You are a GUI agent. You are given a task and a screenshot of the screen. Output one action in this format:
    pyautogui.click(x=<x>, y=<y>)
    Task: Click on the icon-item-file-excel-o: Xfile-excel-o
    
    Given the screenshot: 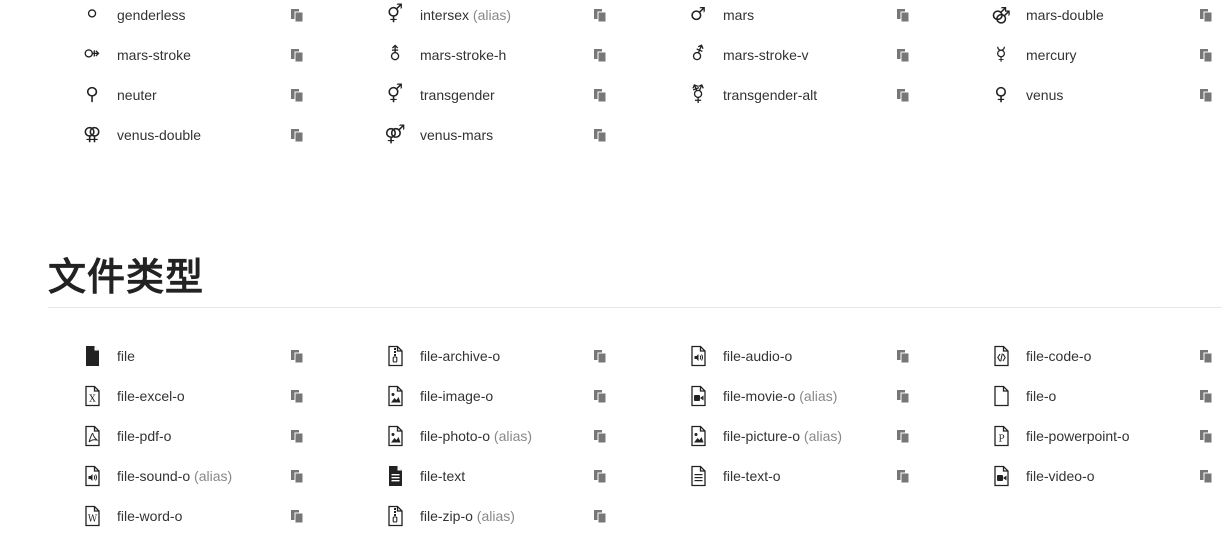 What is the action you would take?
    pyautogui.click(x=231, y=396)
    